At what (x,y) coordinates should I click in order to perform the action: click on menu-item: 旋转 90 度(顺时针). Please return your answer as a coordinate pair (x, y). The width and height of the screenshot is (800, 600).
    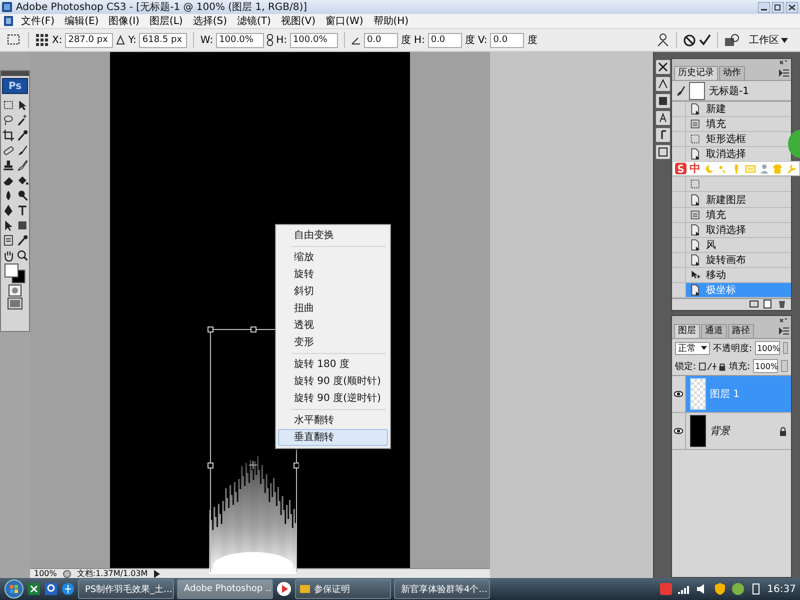
    Looking at the image, I should click on (333, 381).